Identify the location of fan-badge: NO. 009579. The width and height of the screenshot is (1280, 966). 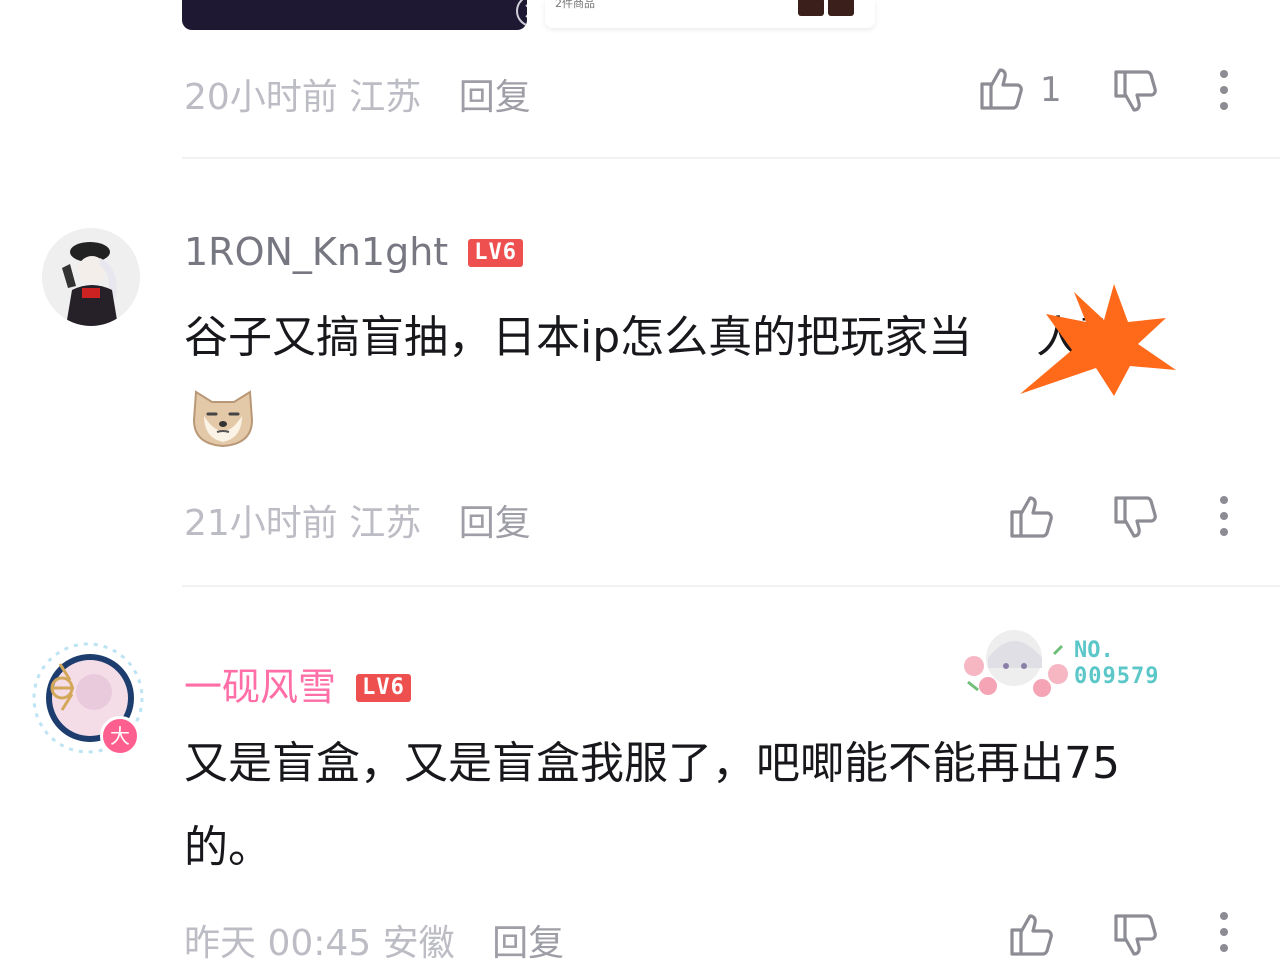
(1069, 662).